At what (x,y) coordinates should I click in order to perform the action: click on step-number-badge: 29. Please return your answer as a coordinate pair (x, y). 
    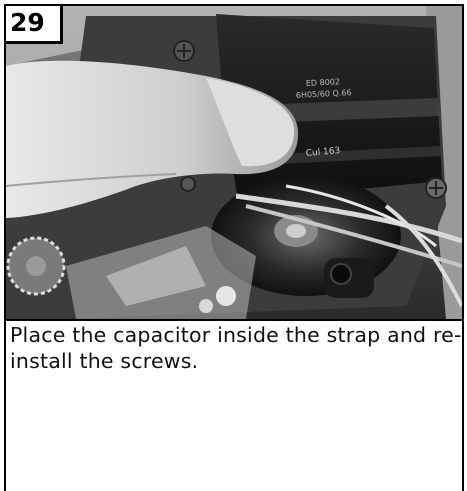
    Looking at the image, I should click on (34, 25).